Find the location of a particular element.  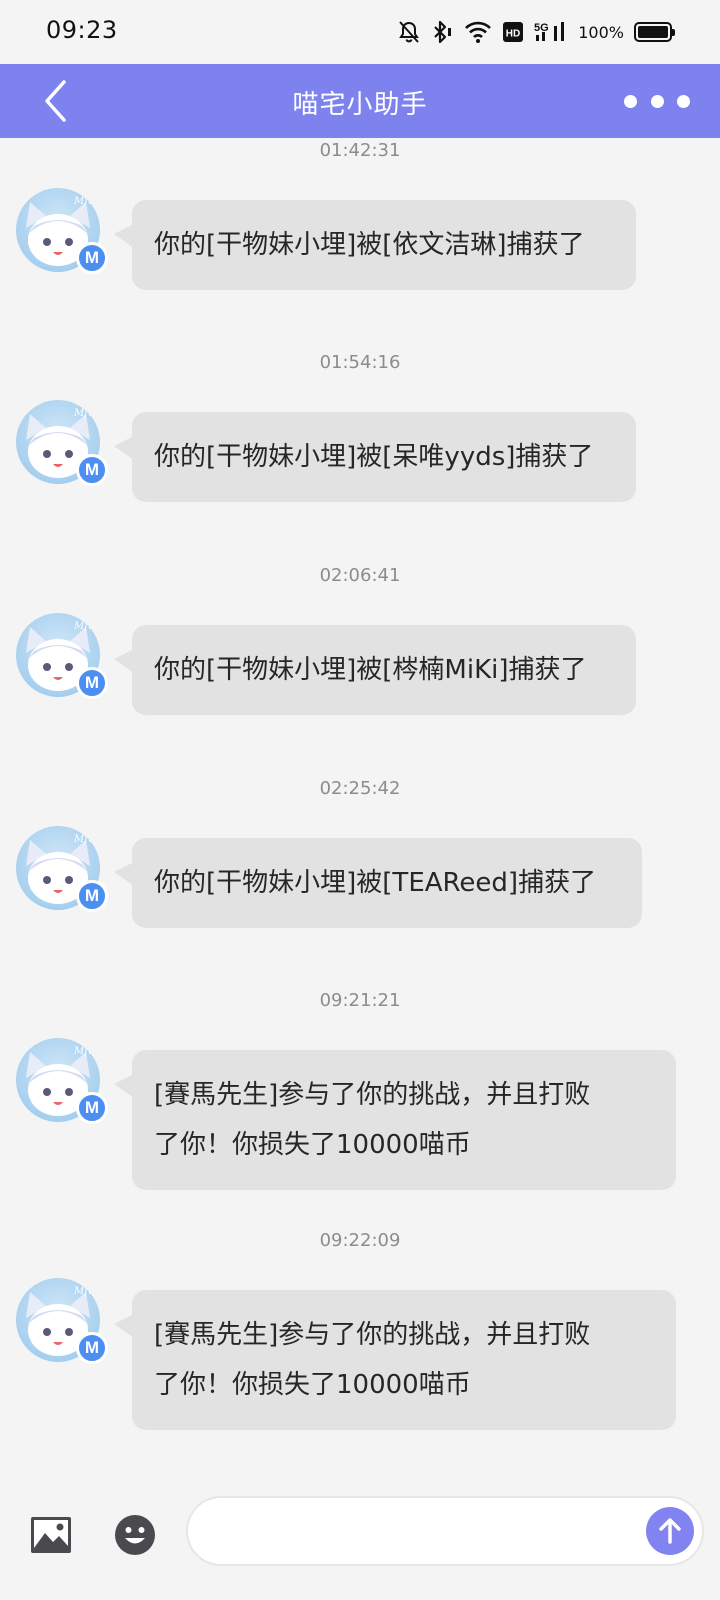

emoji-icon is located at coordinates (135, 1535).